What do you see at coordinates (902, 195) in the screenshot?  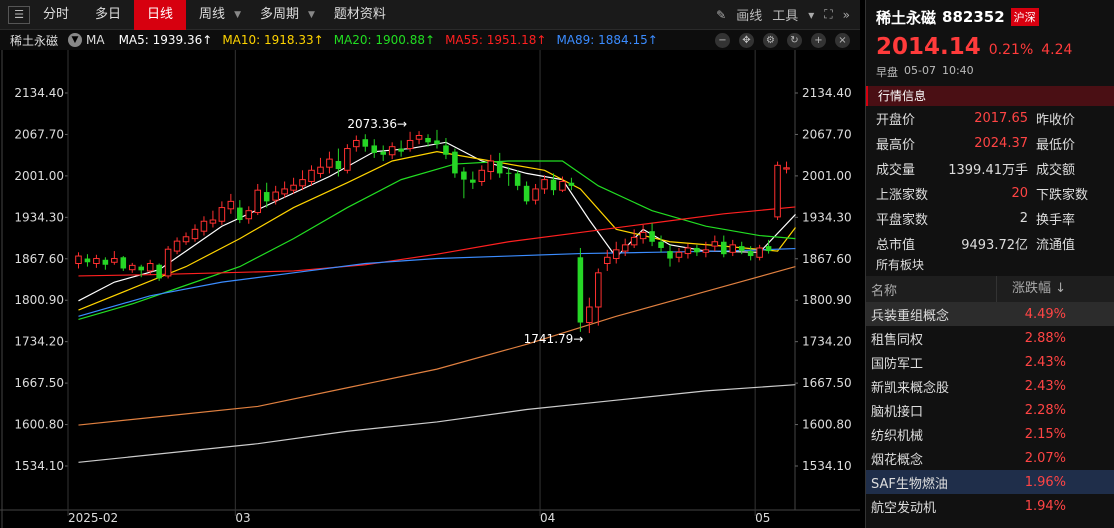 I see `quote-label: 上涨家数` at bounding box center [902, 195].